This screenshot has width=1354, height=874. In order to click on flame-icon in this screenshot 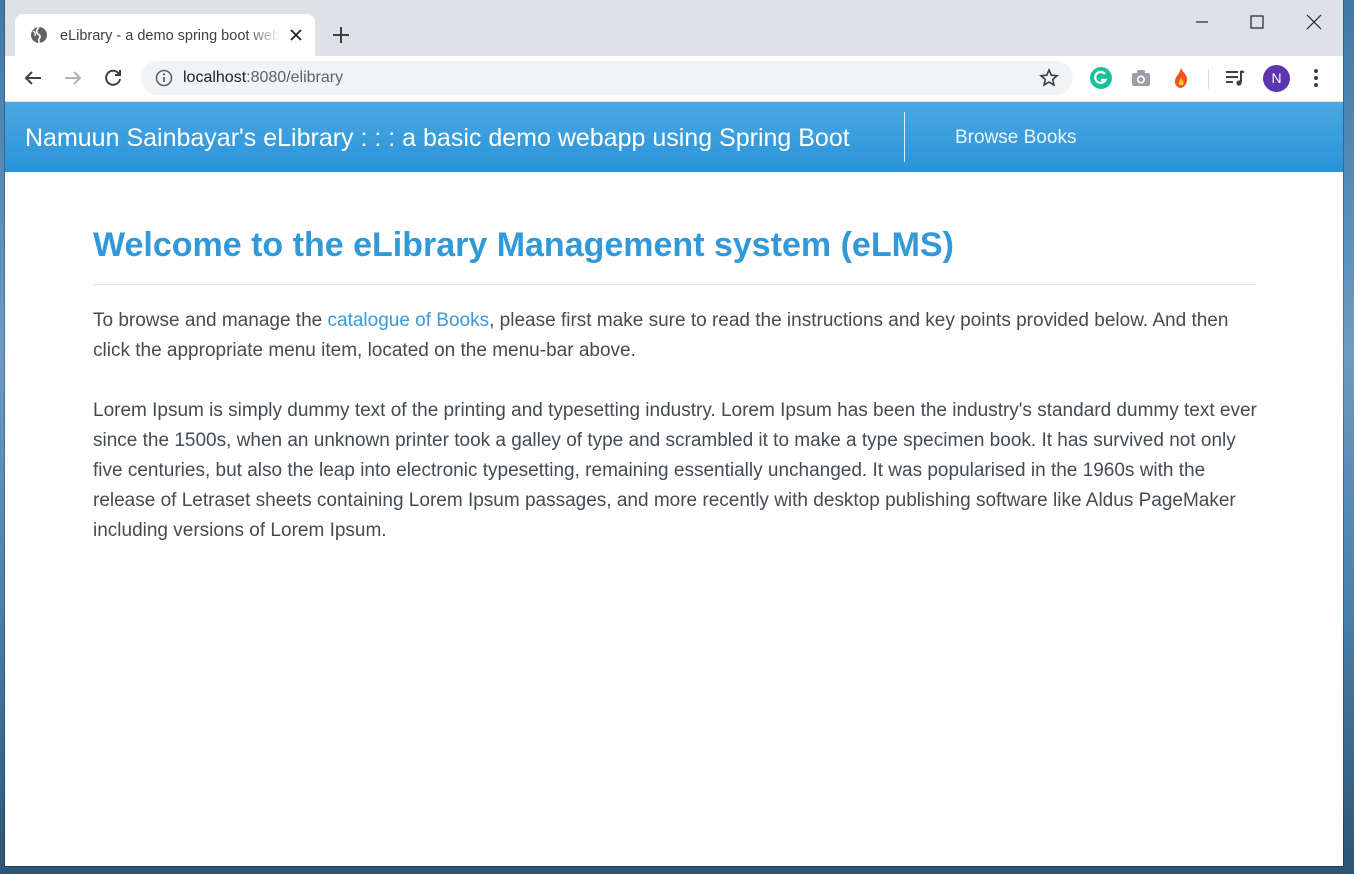, I will do `click(1181, 78)`.